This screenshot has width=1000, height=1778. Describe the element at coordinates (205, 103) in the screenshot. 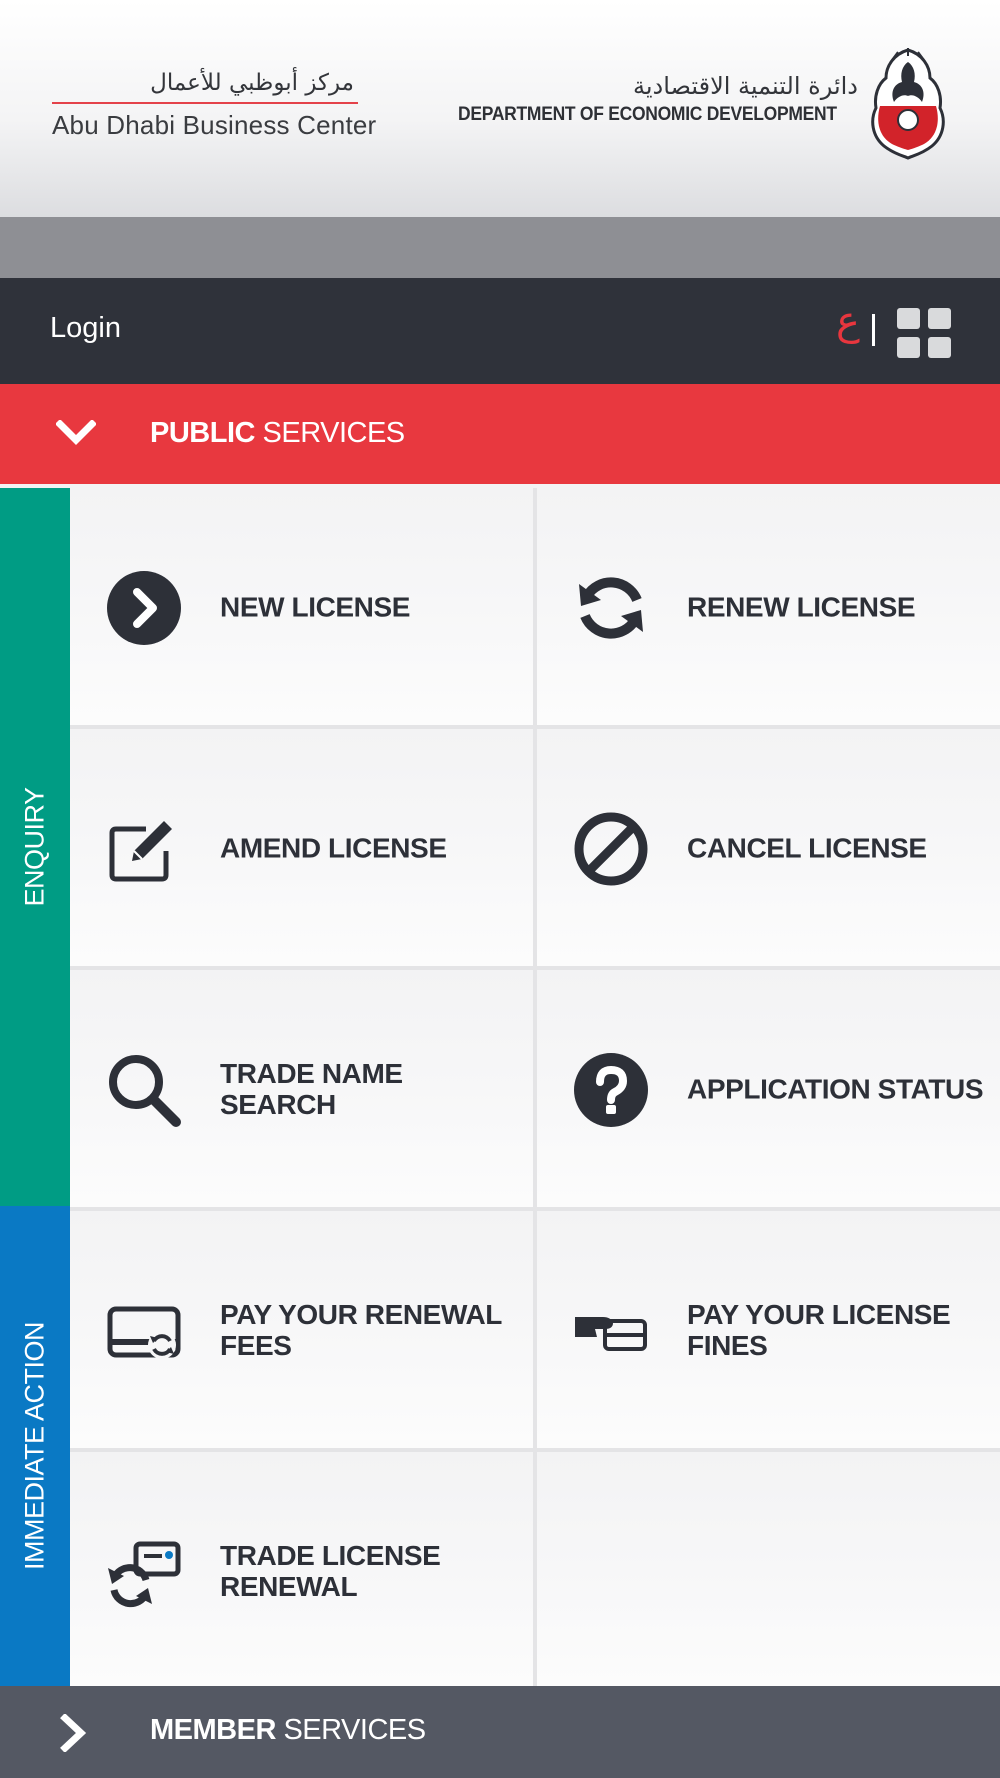

I see `logo-divider` at that location.